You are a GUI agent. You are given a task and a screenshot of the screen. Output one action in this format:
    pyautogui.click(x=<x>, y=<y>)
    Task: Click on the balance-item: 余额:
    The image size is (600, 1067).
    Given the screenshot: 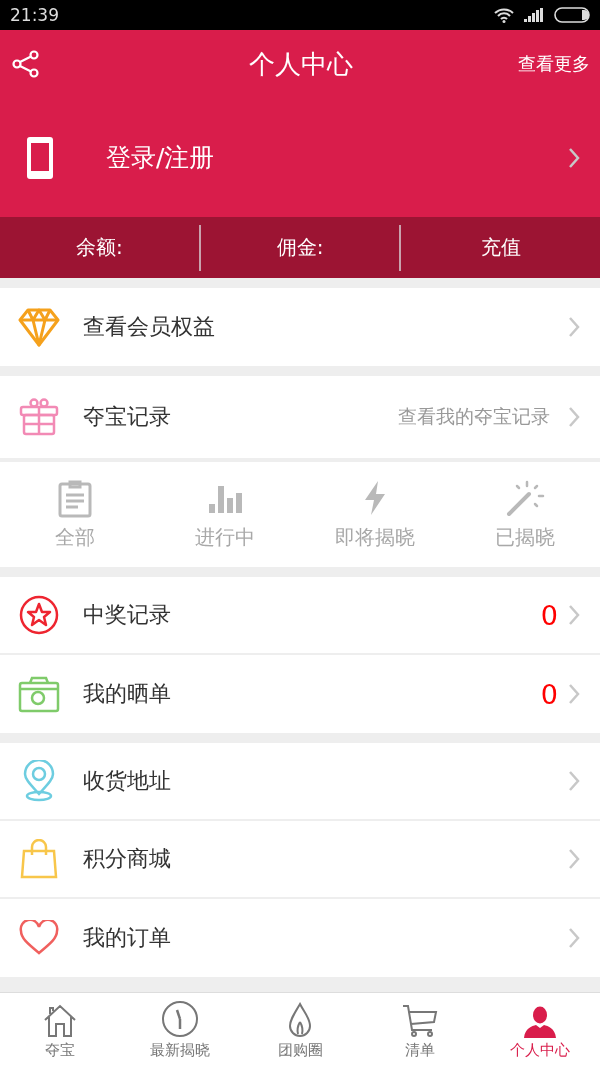 What is the action you would take?
    pyautogui.click(x=99, y=247)
    